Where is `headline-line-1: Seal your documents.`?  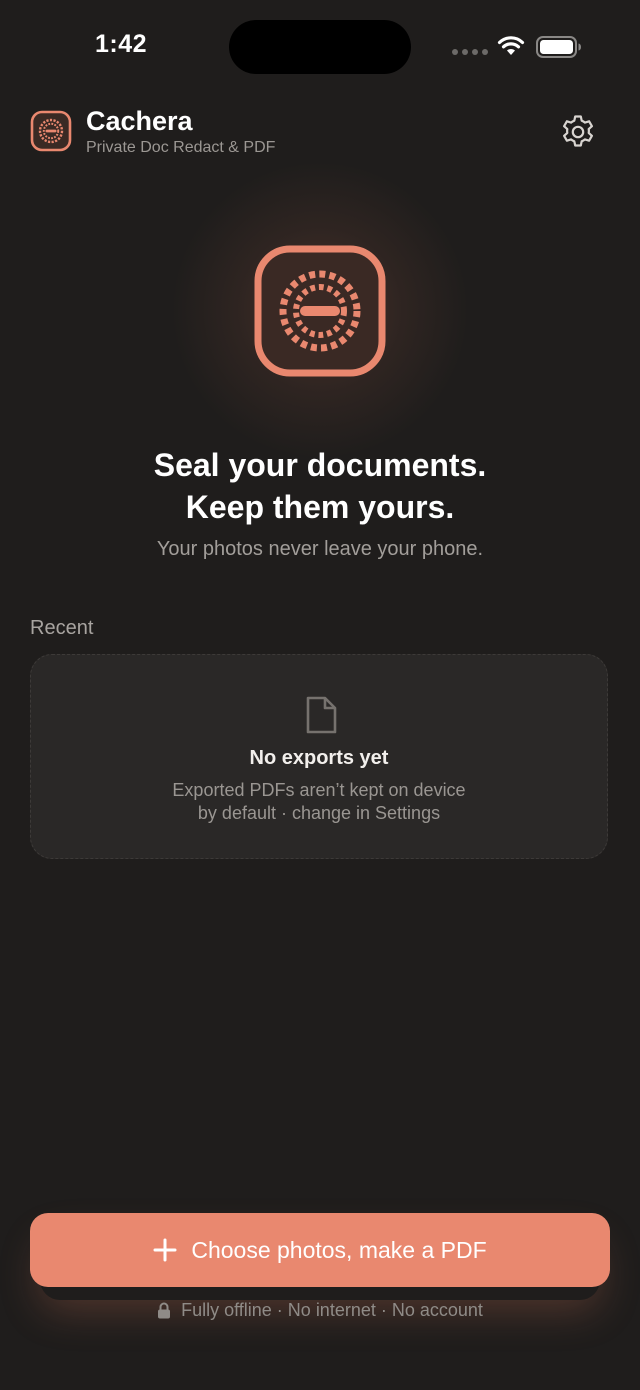 headline-line-1: Seal your documents. is located at coordinates (320, 465).